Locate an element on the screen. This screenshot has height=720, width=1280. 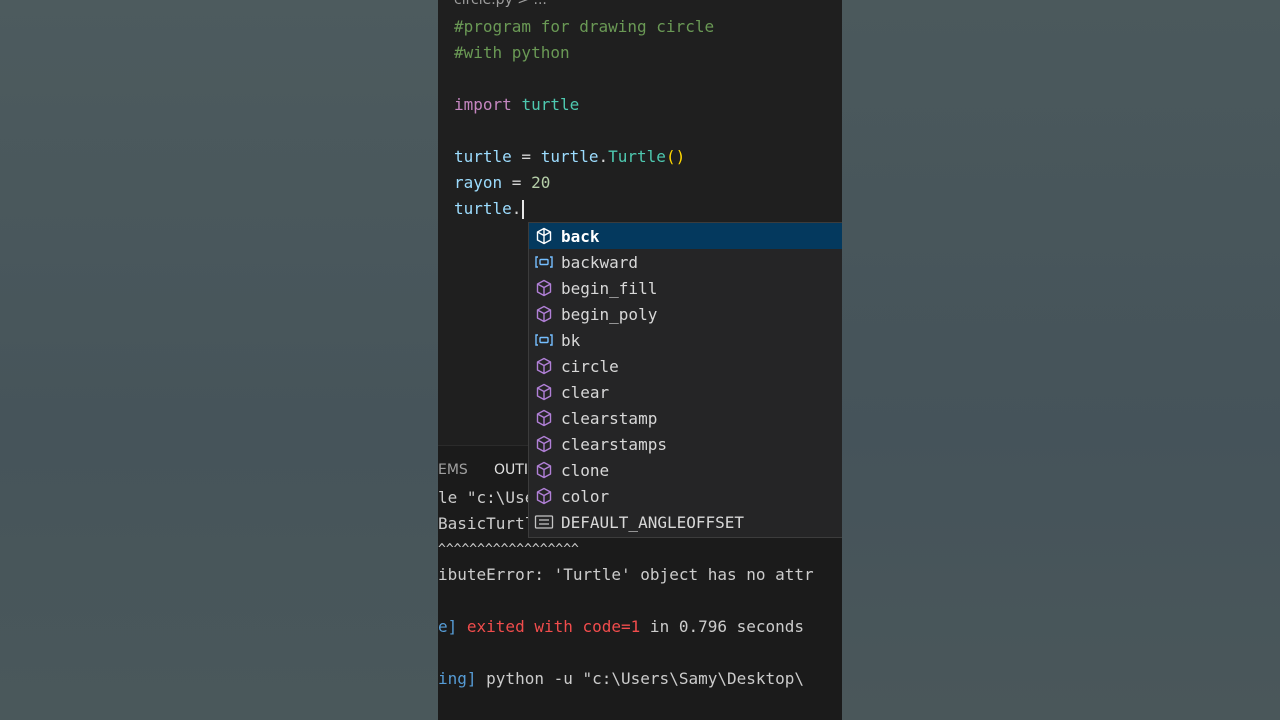
suggest-item-label: begin_poly is located at coordinates (609, 314).